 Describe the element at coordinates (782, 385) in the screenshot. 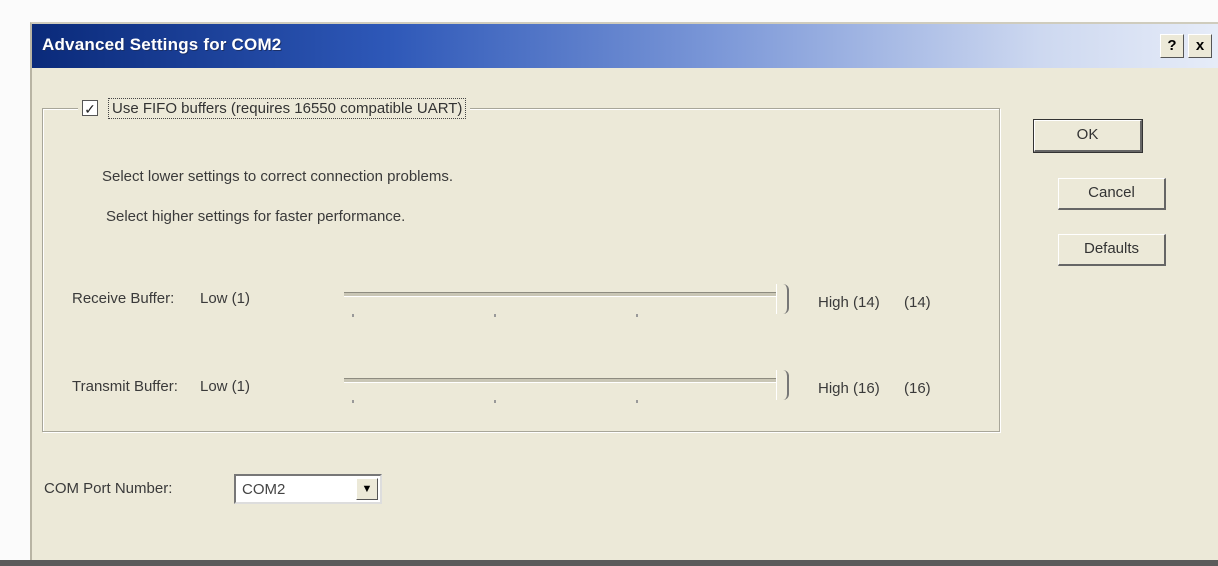

I see `transmit-slider-thumb` at that location.